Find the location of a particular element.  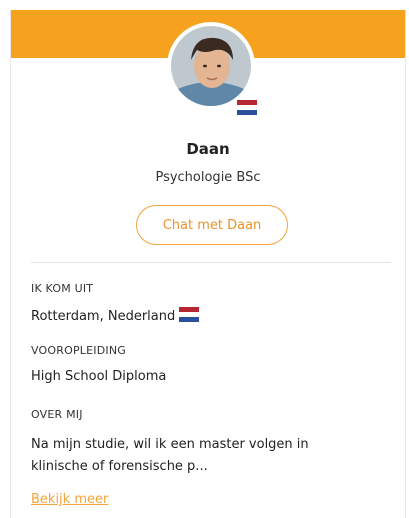

origin-value: Rotterdam, Nederland is located at coordinates (103, 316).